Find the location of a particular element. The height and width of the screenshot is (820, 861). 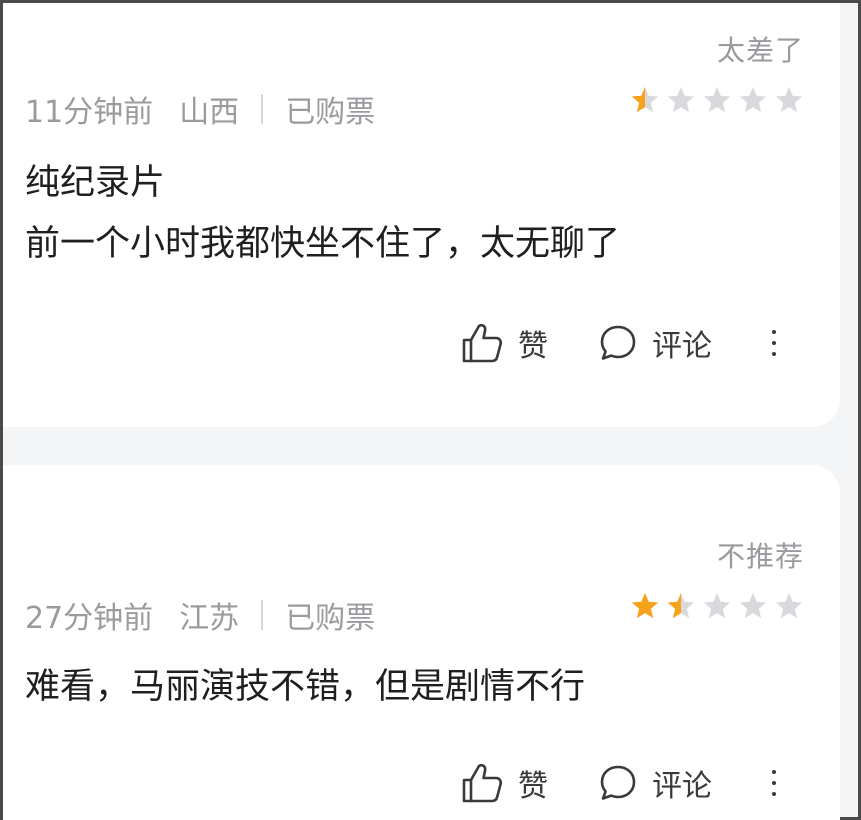

rating-verdict: 不推荐 is located at coordinates (760, 556).